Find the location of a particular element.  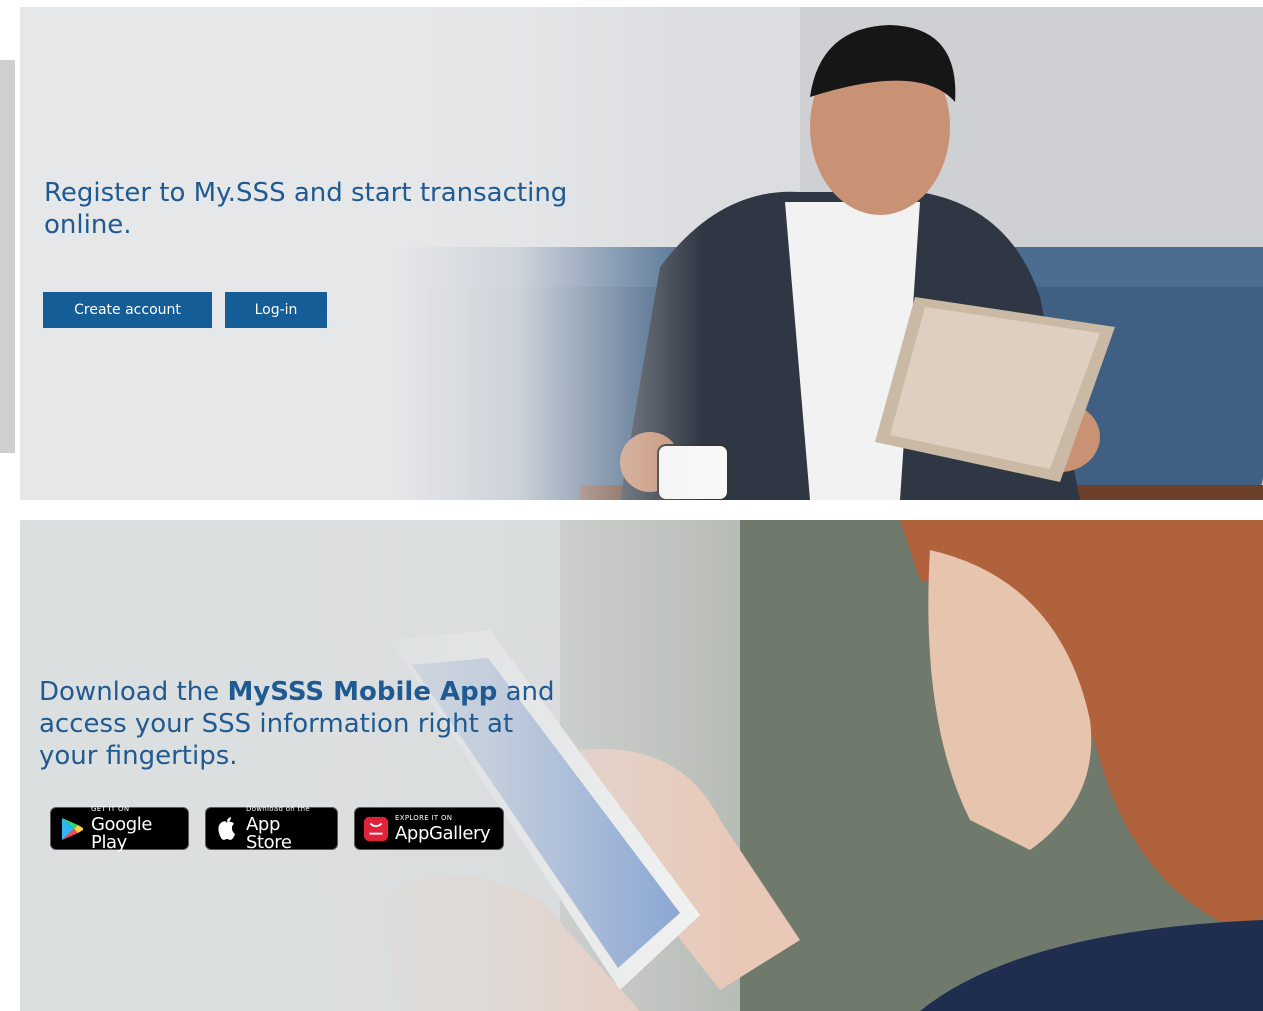

side-strip is located at coordinates (7, 256).